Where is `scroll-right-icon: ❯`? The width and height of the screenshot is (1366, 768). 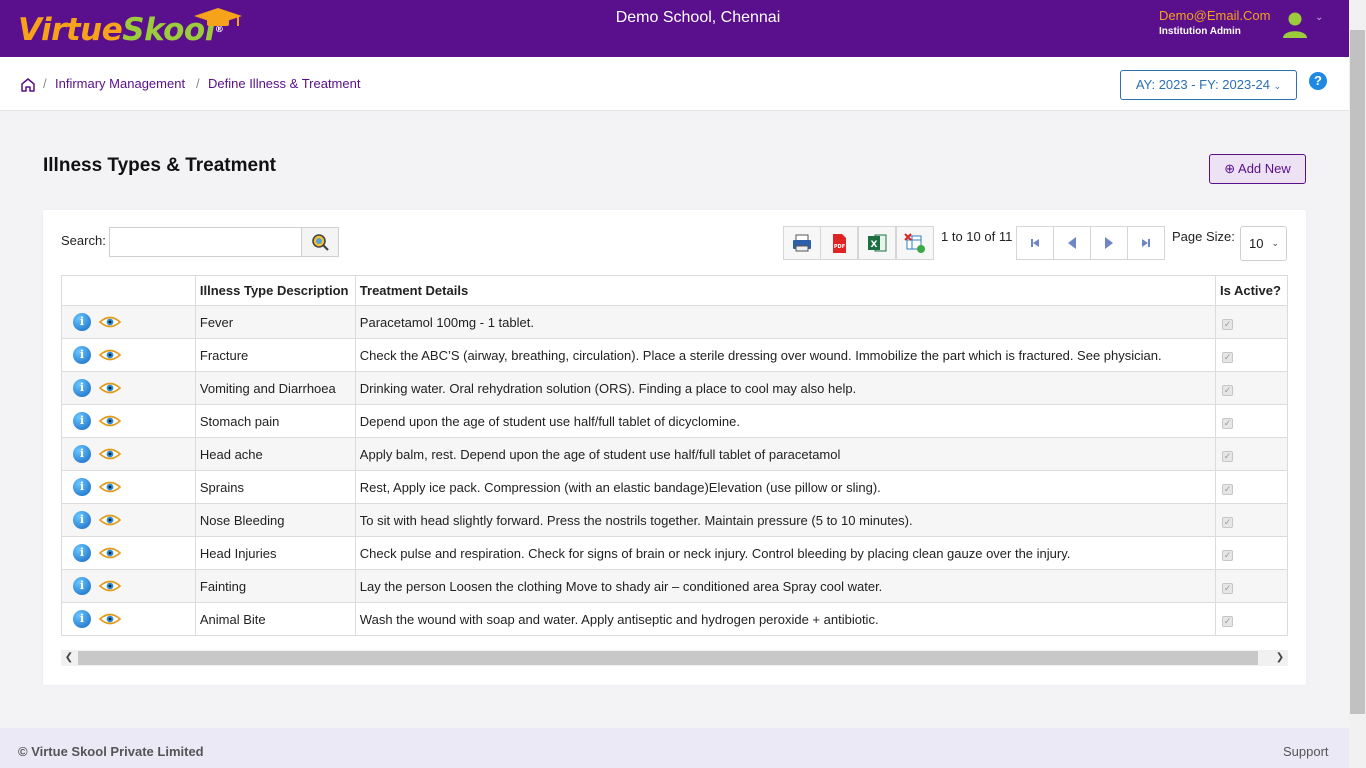 scroll-right-icon: ❯ is located at coordinates (1280, 658).